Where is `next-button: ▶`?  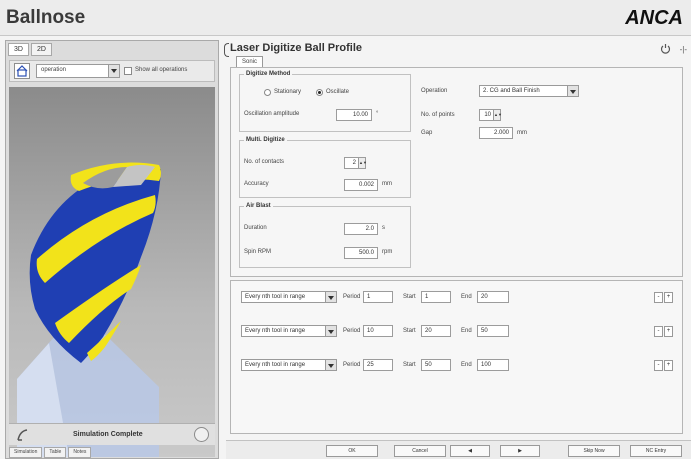 next-button: ▶ is located at coordinates (520, 451).